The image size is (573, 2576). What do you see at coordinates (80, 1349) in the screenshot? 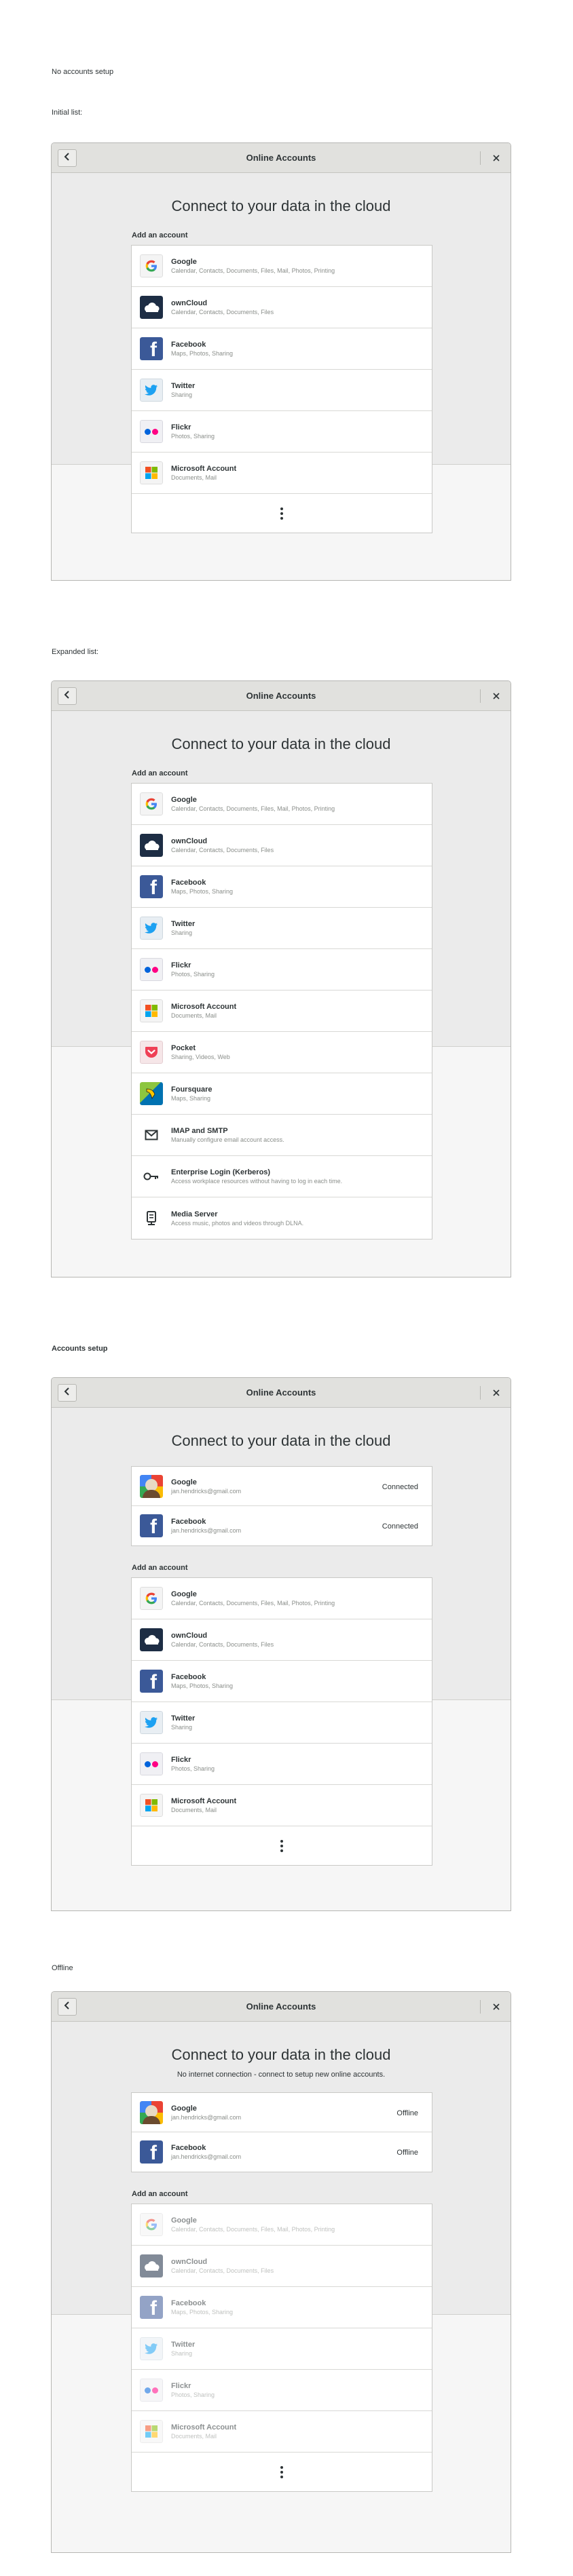
I see `section-title-accounts-setup: Accounts setup` at bounding box center [80, 1349].